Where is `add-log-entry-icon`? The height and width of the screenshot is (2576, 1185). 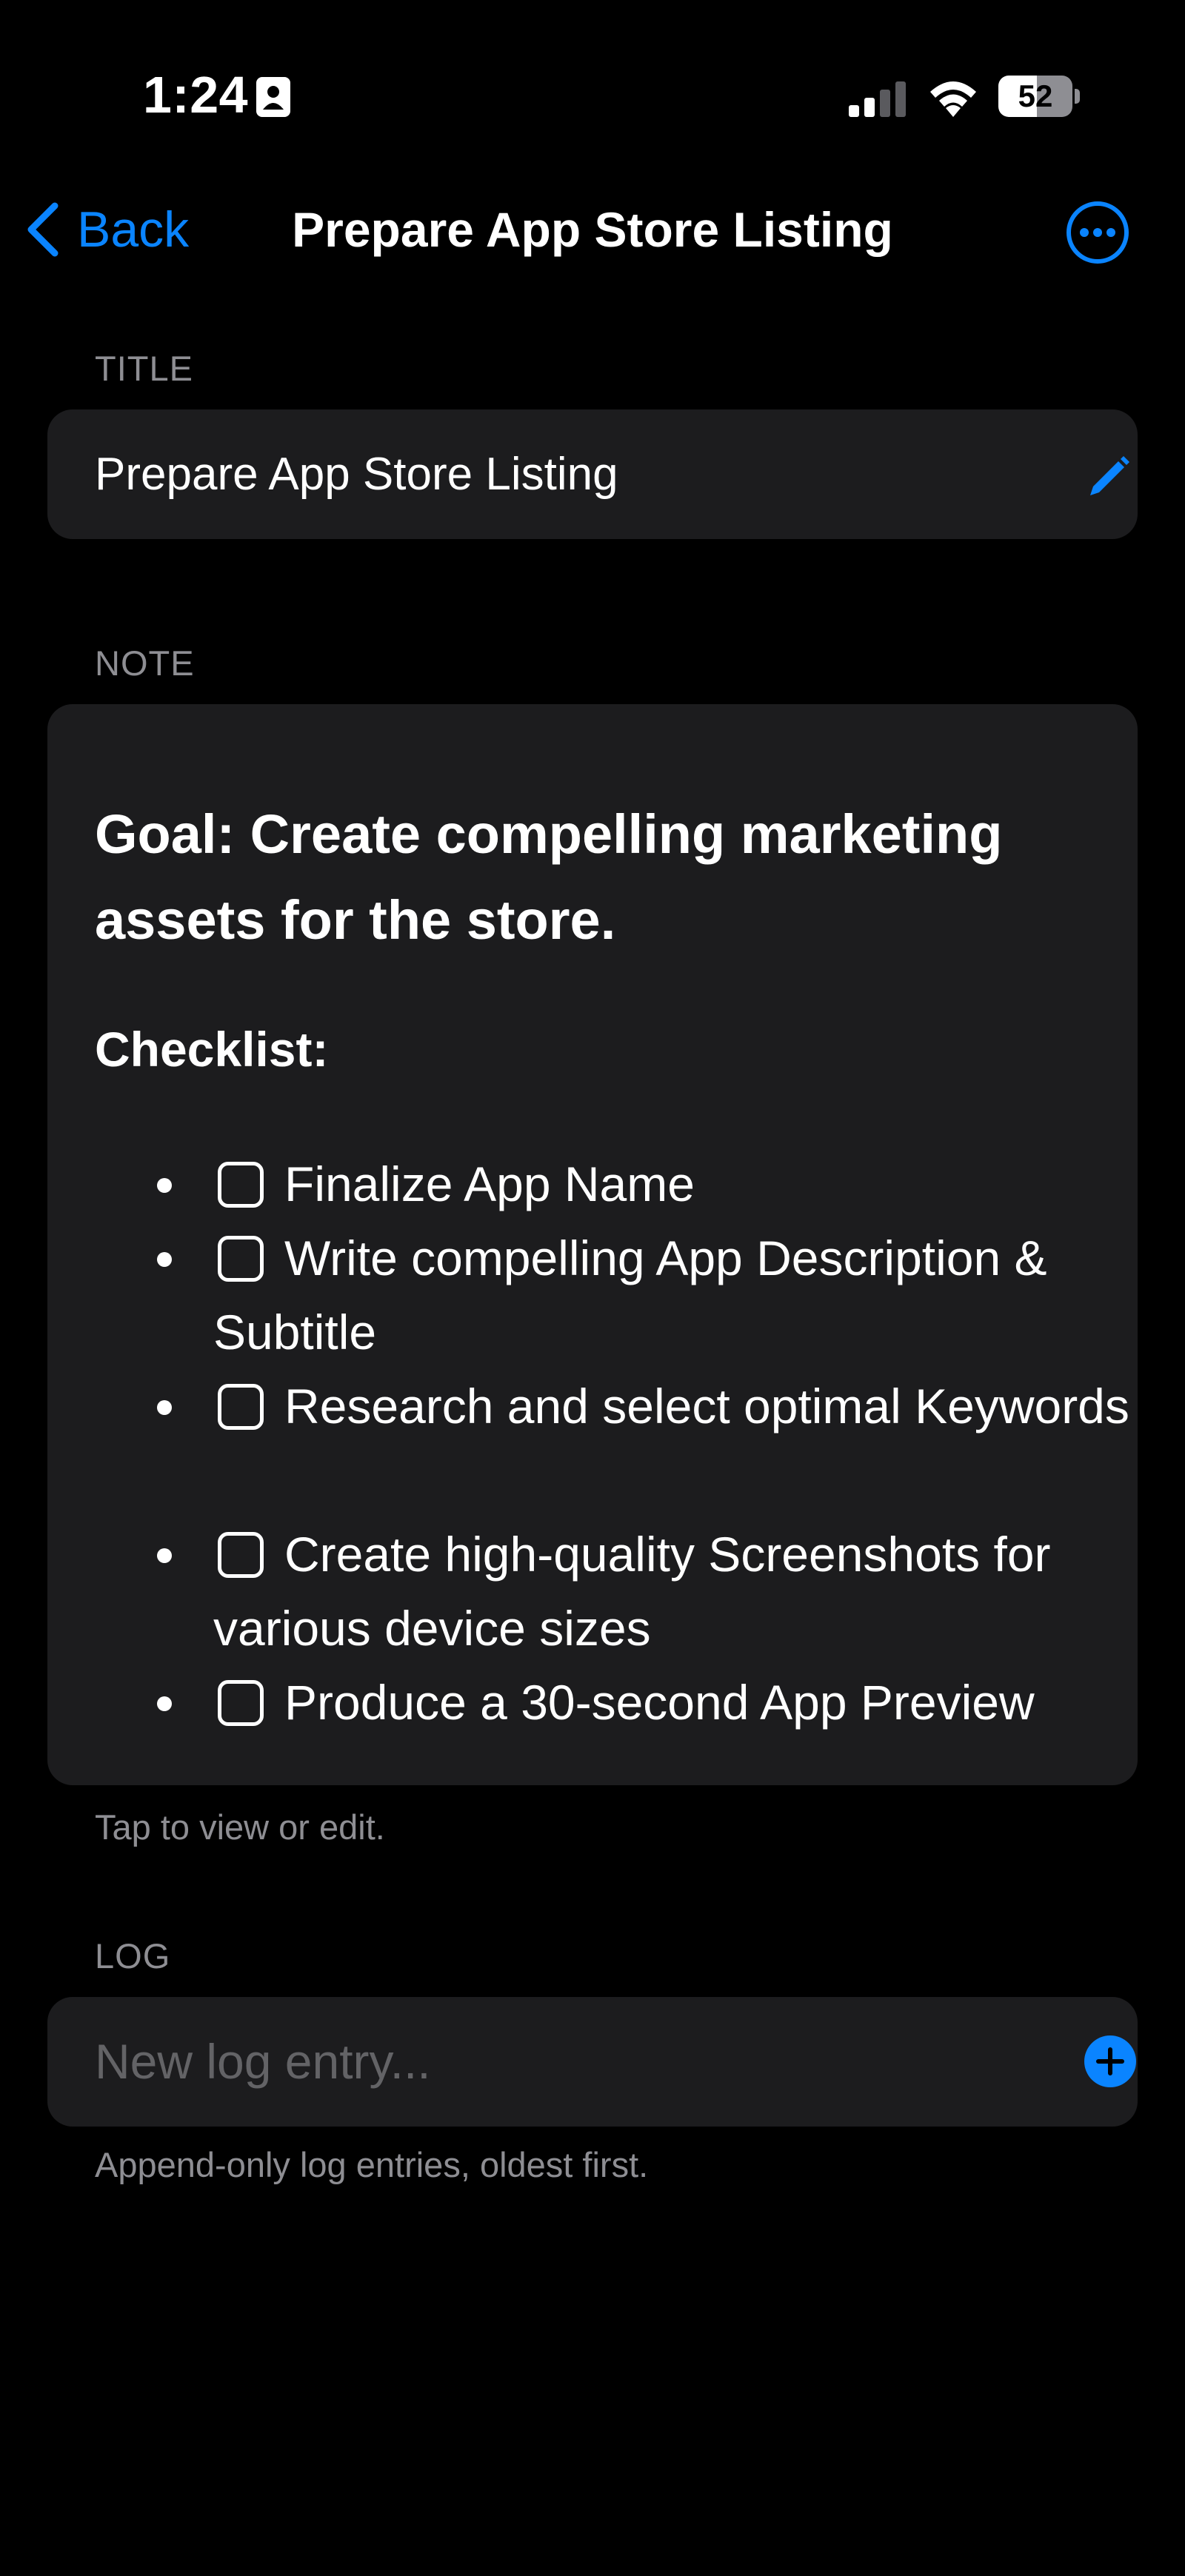 add-log-entry-icon is located at coordinates (1110, 2061).